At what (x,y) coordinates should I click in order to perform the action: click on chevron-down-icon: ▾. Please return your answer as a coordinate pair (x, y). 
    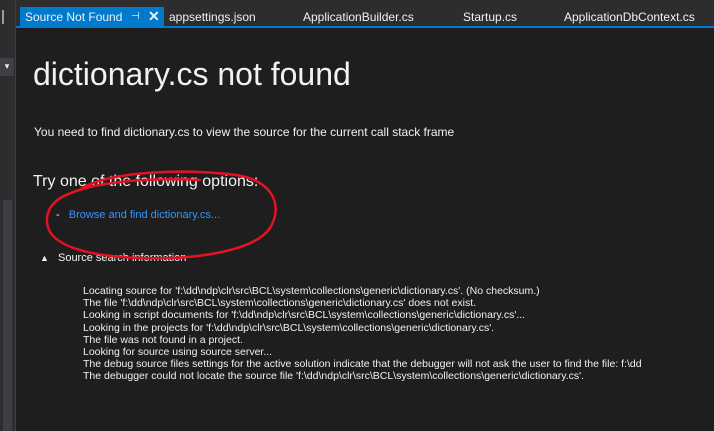
    Looking at the image, I should click on (7, 67).